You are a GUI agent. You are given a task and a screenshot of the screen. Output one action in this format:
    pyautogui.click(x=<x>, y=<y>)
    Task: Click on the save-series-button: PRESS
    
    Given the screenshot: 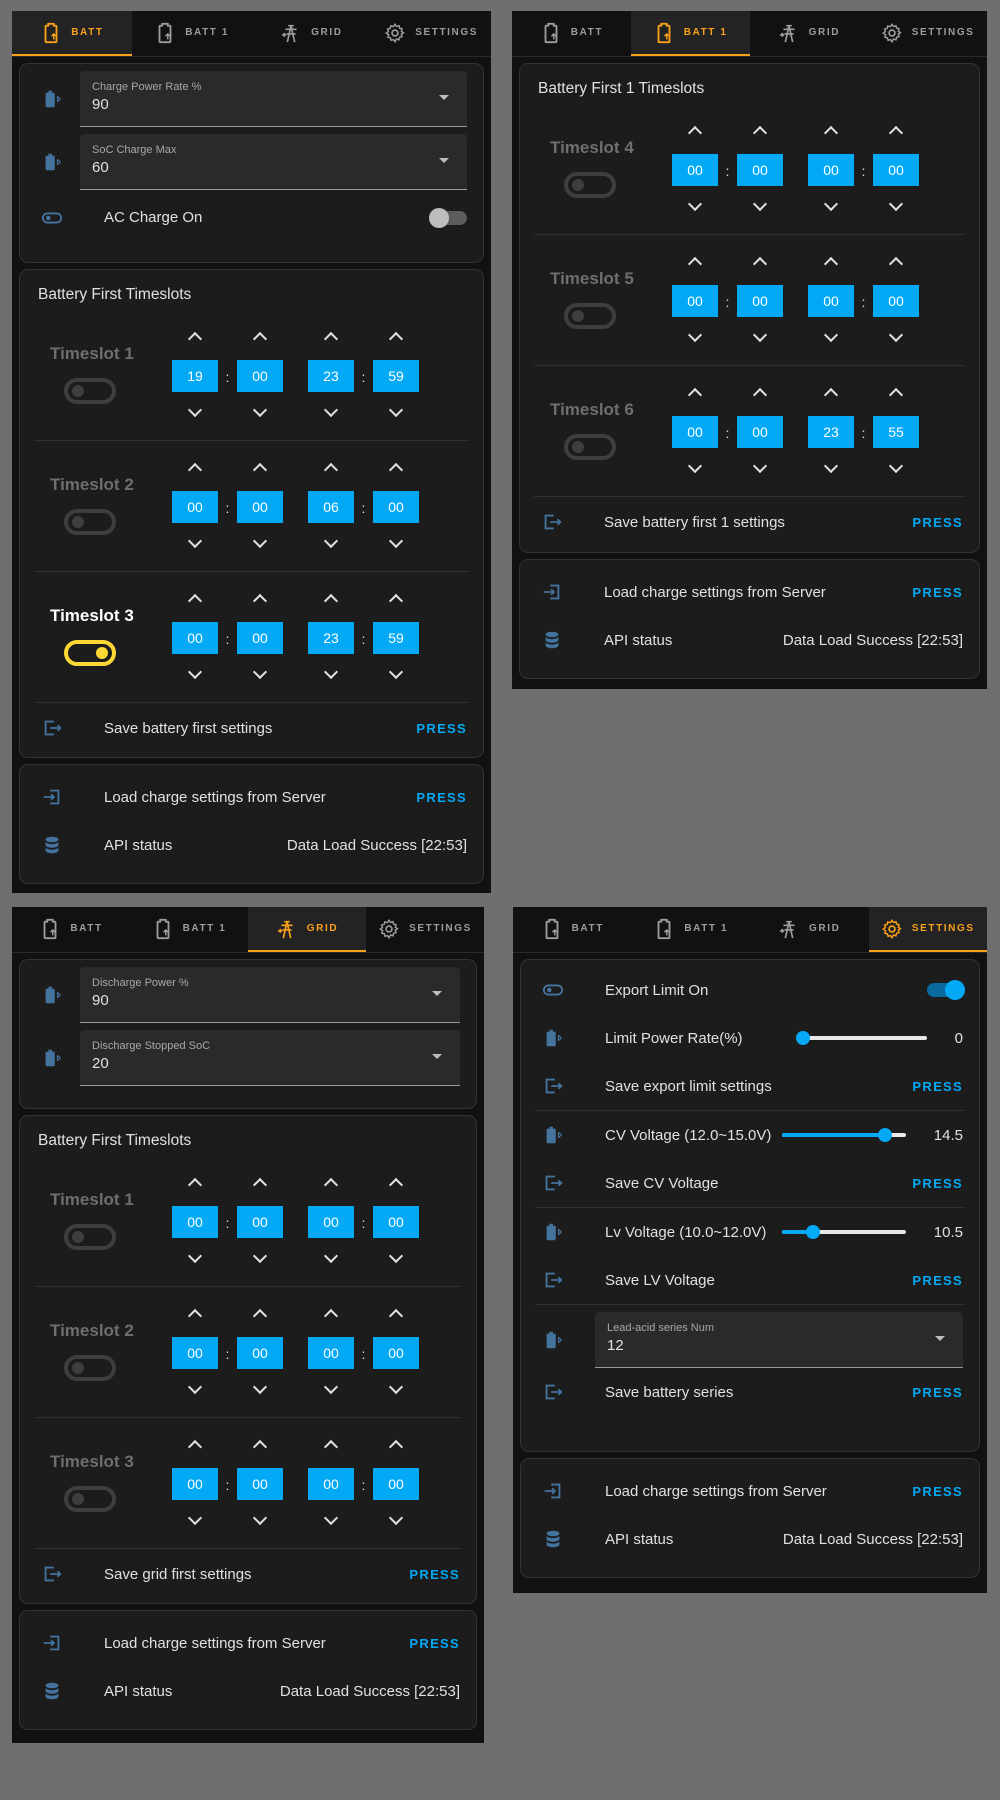 What is the action you would take?
    pyautogui.click(x=937, y=1392)
    